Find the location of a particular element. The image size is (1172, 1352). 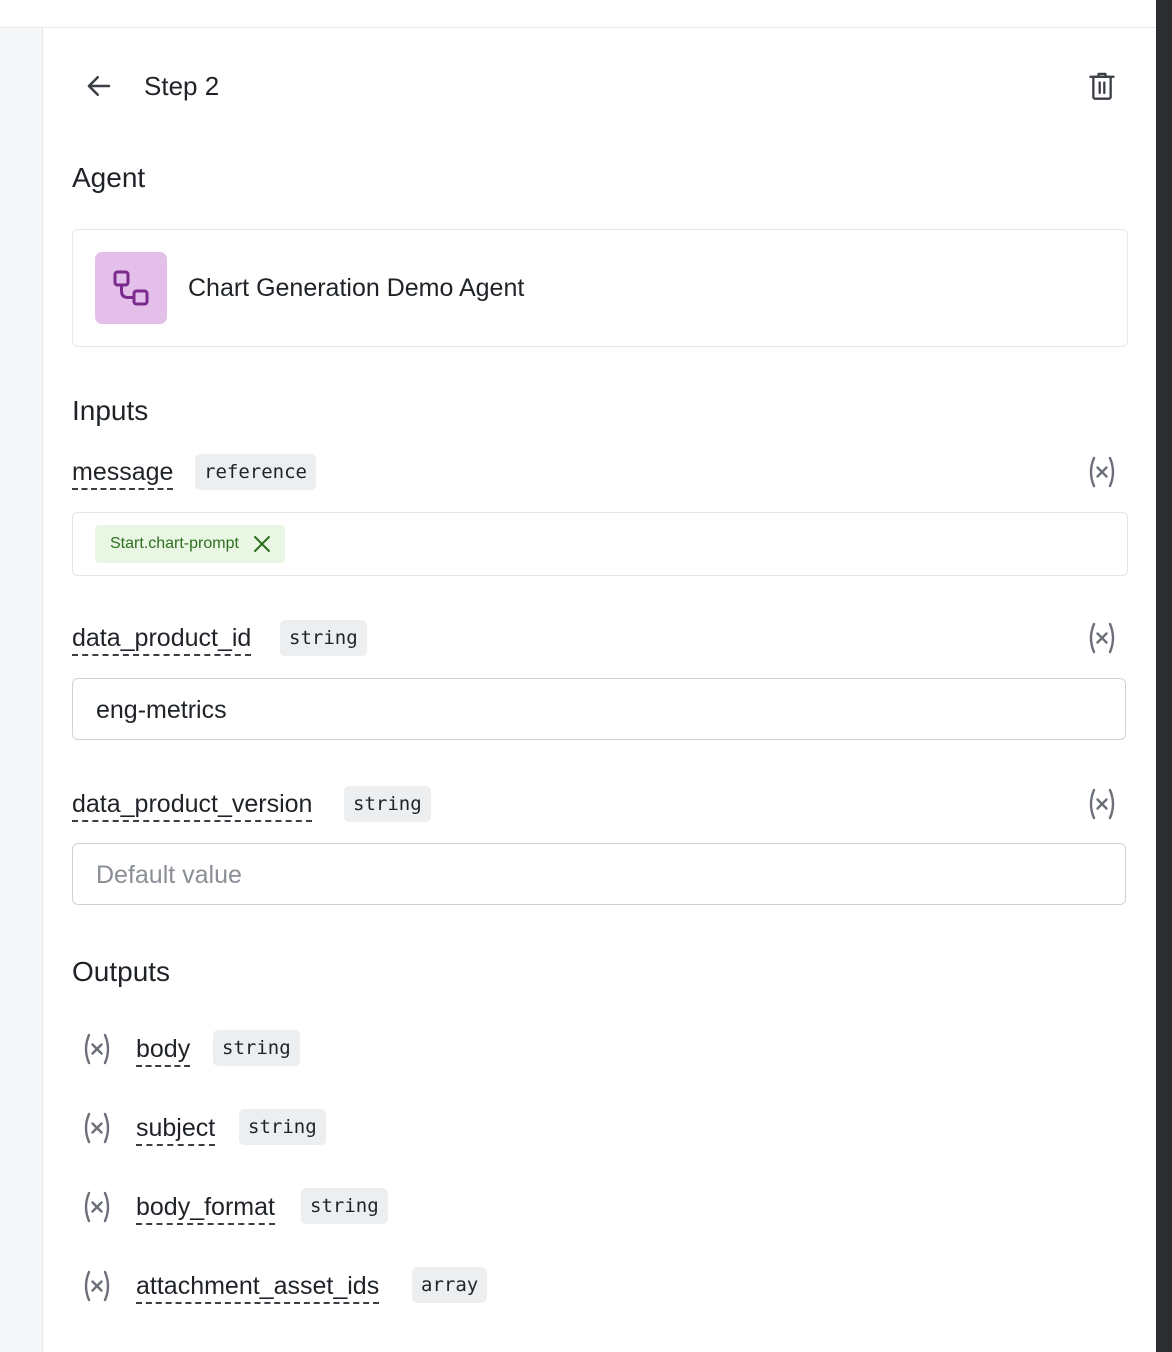

output-item: body_format string is located at coordinates (372, 1208).